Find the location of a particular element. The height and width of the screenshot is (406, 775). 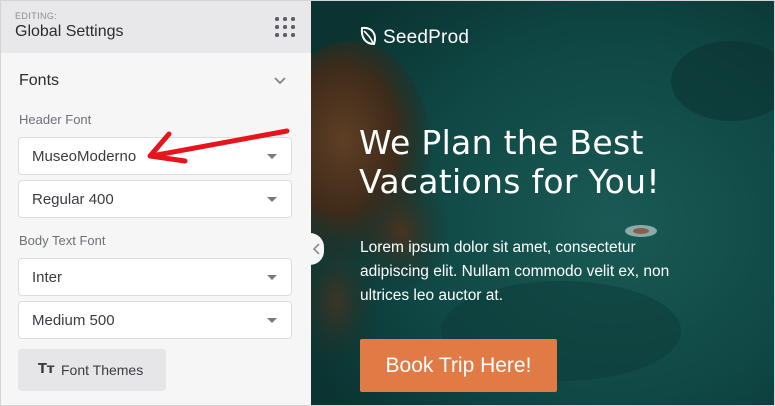

font-themes-label: Font Themes is located at coordinates (102, 370).